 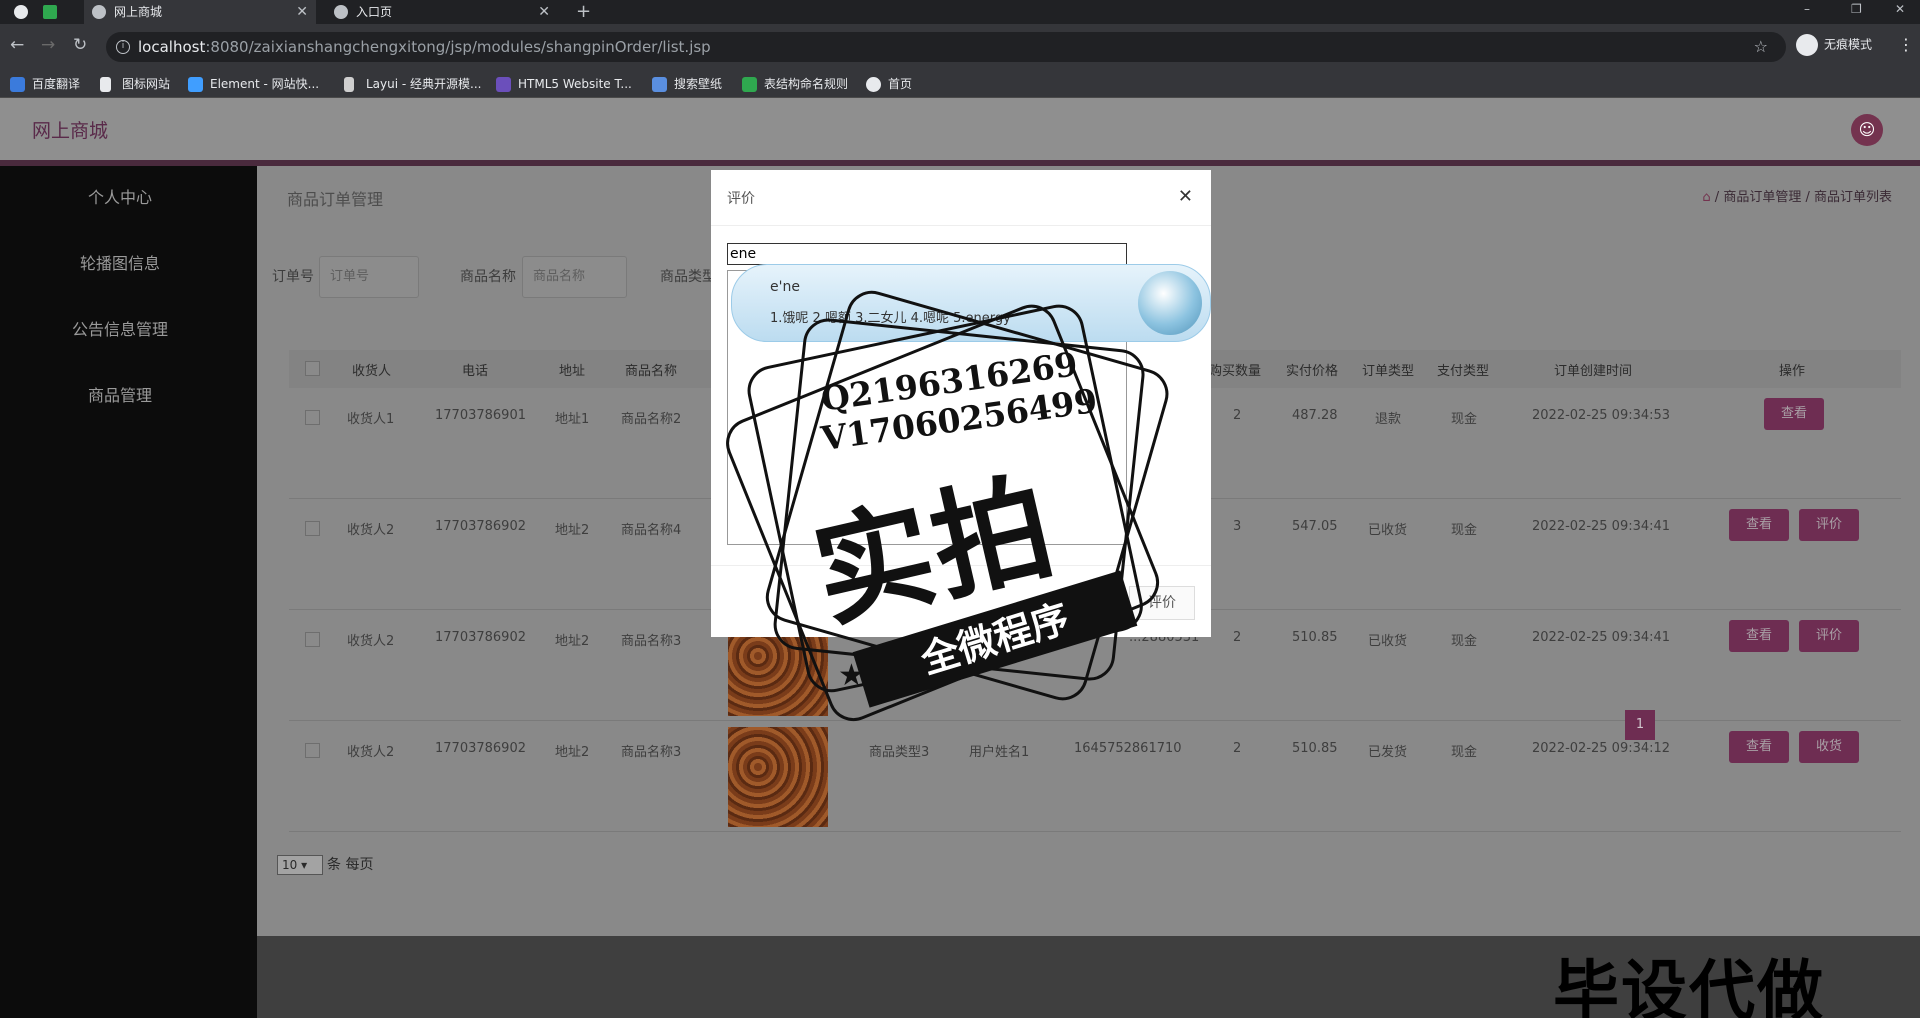 I want to click on page-size-select: 10 ▾, so click(x=300, y=865).